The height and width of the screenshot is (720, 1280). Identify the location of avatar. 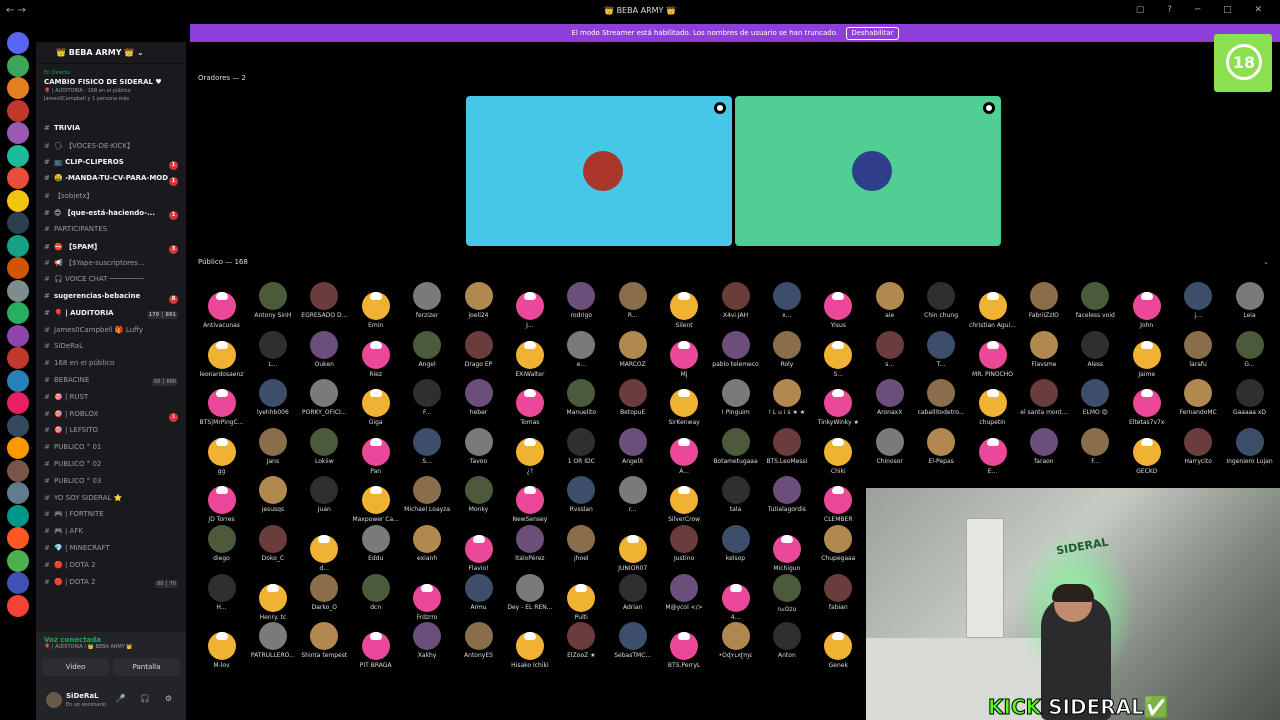
(54, 700).